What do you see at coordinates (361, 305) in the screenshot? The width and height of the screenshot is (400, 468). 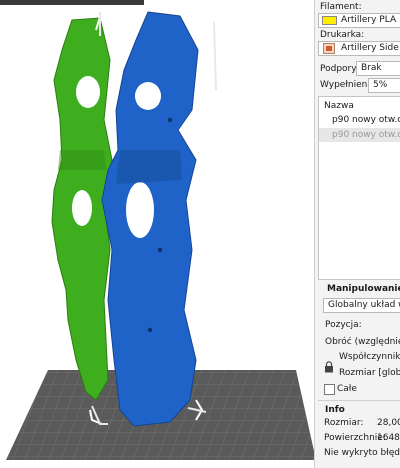 I see `coordinate-system-select: Globalny układ wsp` at bounding box center [361, 305].